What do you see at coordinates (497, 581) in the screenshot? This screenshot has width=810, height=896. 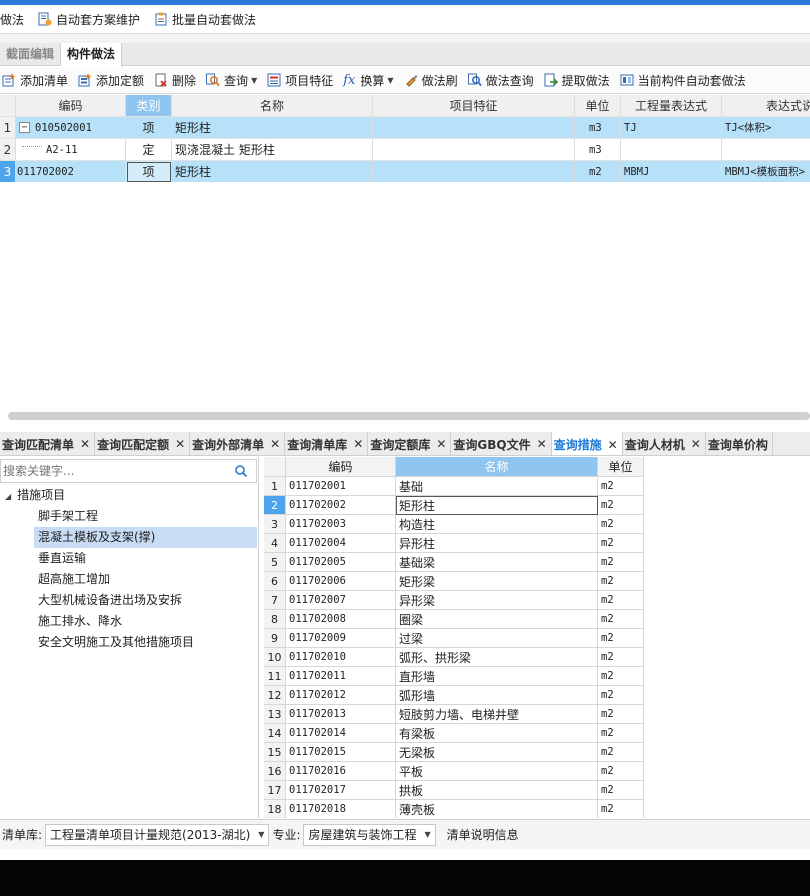 I see `cell-name: 矩形梁` at bounding box center [497, 581].